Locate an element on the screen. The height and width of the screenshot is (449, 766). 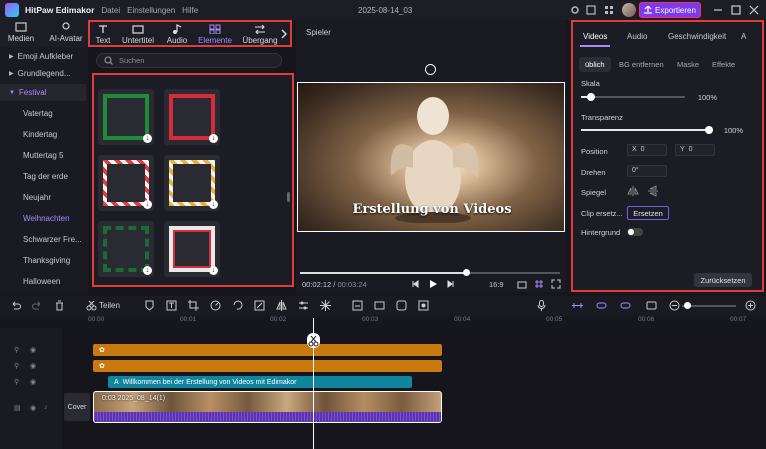
player-progress-bar is located at coordinates (430, 272).